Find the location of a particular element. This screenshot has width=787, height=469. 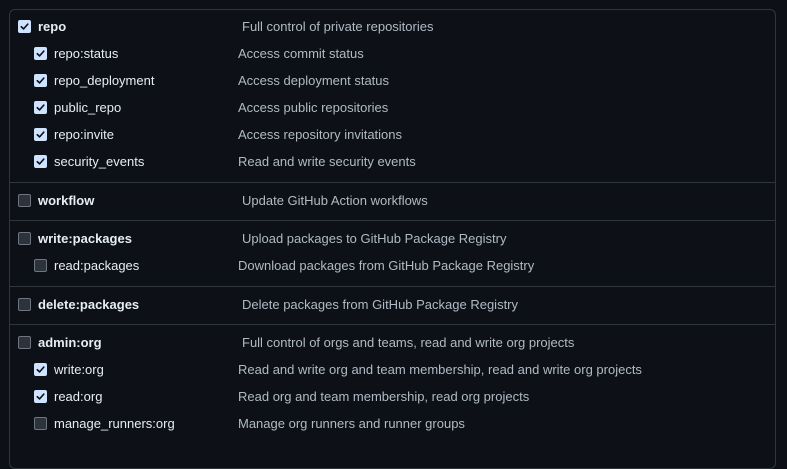

checkbox-manage-runners-org is located at coordinates (40, 423).